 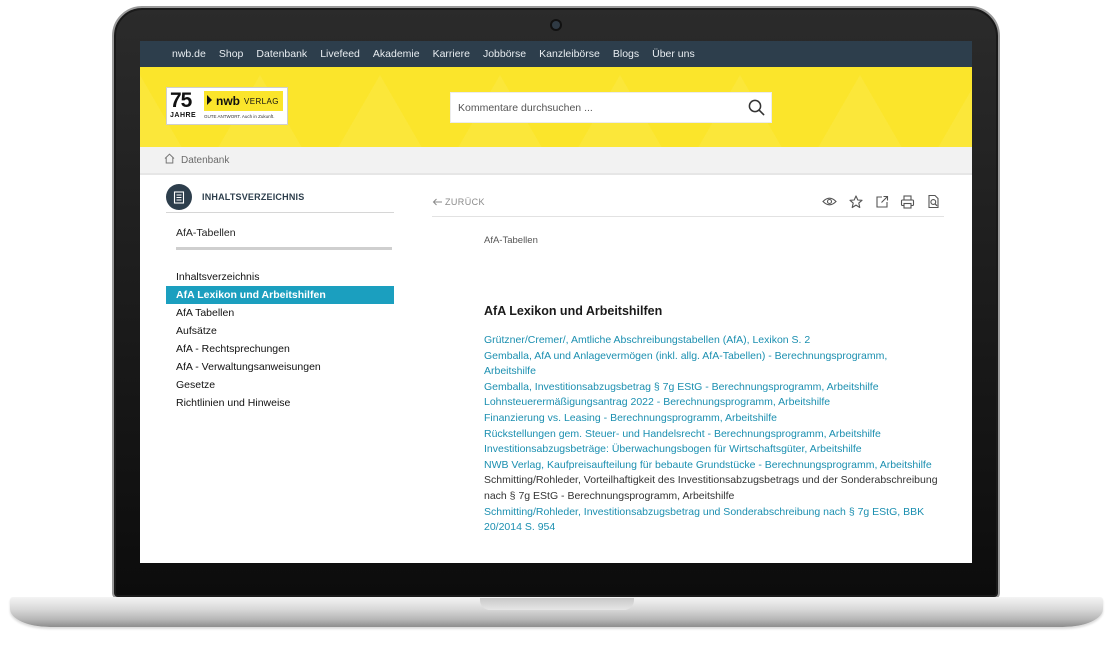 What do you see at coordinates (209, 100) in the screenshot?
I see `logo-arrow-icon` at bounding box center [209, 100].